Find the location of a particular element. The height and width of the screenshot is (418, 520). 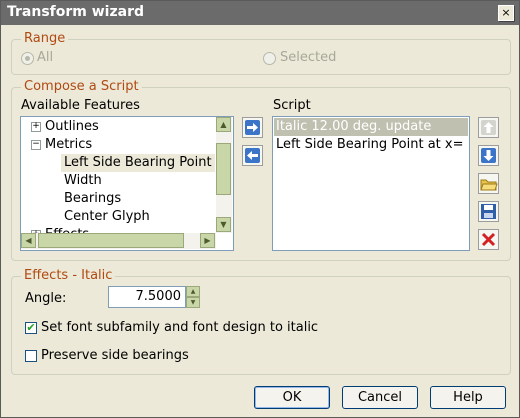

open-folder-icon is located at coordinates (489, 185).